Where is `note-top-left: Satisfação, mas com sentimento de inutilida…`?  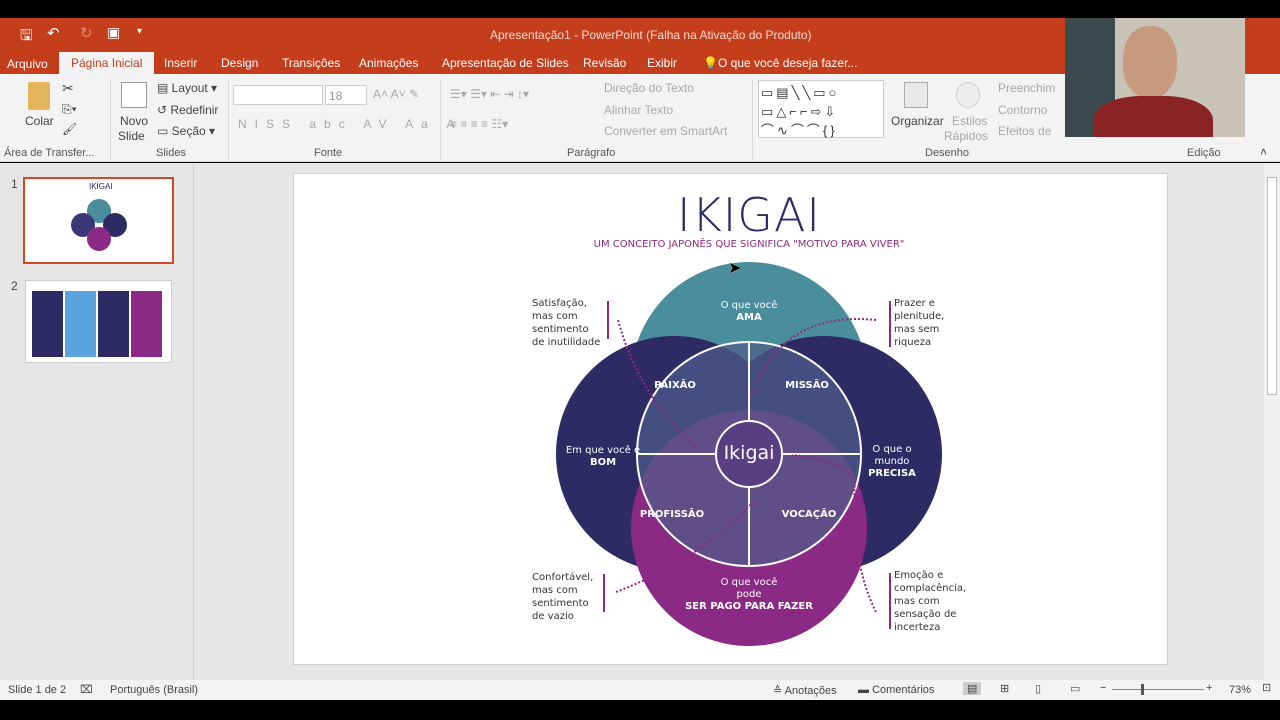
note-top-left: Satisfação, mas com sentimento de inutilida… is located at coordinates (566, 323).